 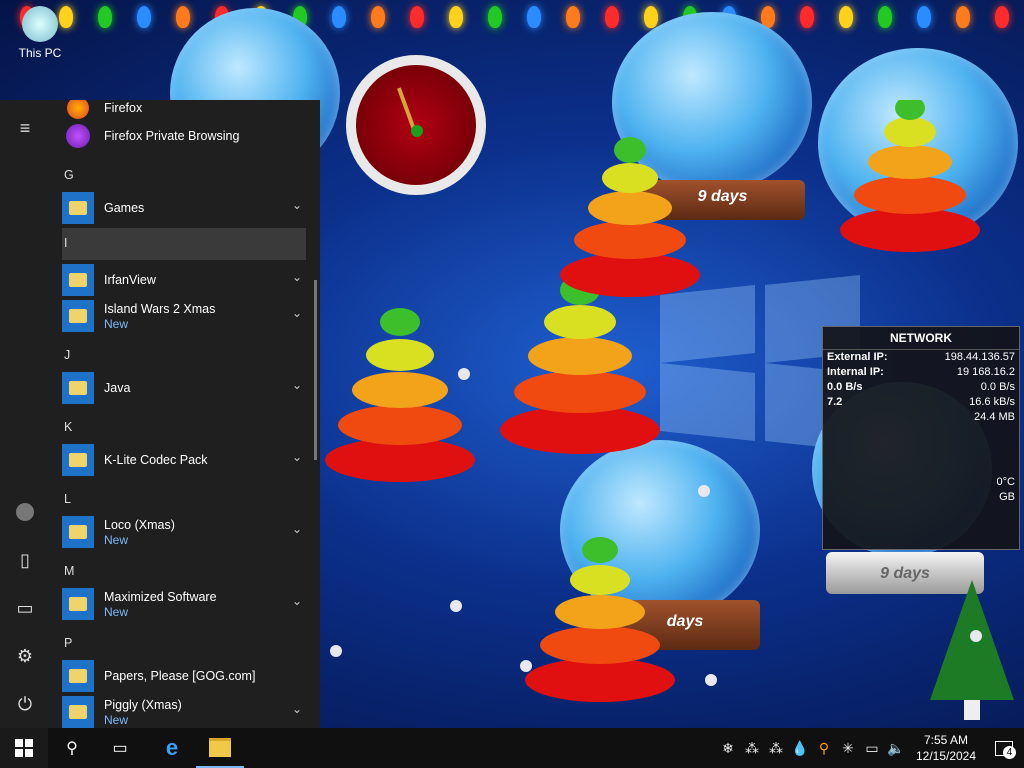 I want to click on network-widget-title: NETWORK, so click(x=921, y=338).